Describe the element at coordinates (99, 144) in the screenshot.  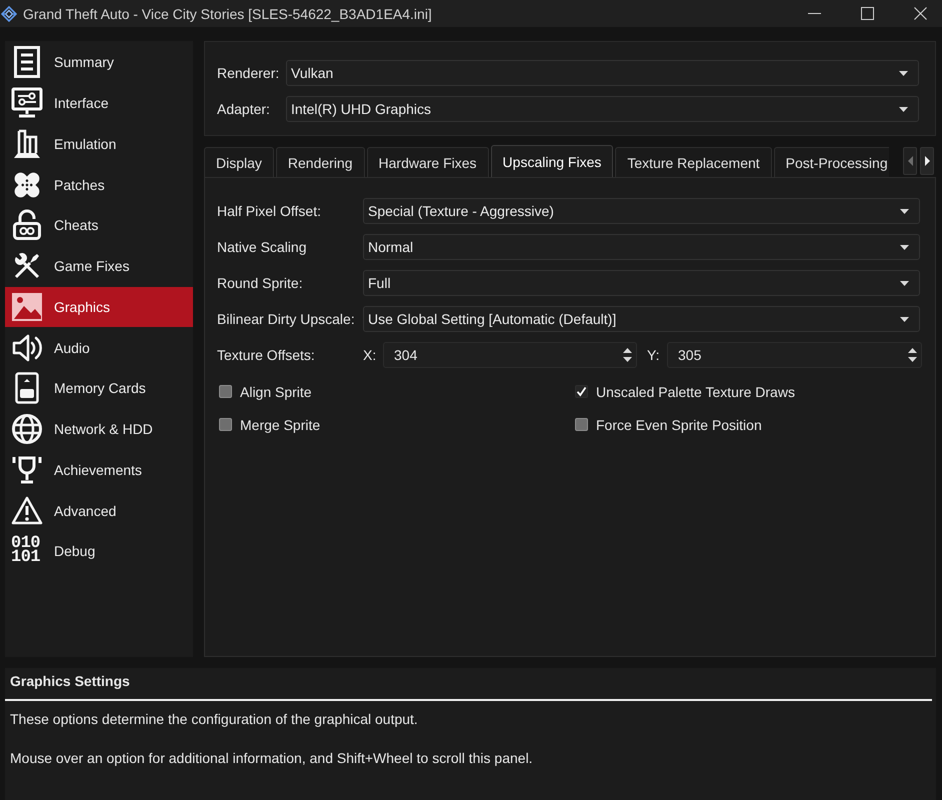
I see `sidebar-item: Emulation` at that location.